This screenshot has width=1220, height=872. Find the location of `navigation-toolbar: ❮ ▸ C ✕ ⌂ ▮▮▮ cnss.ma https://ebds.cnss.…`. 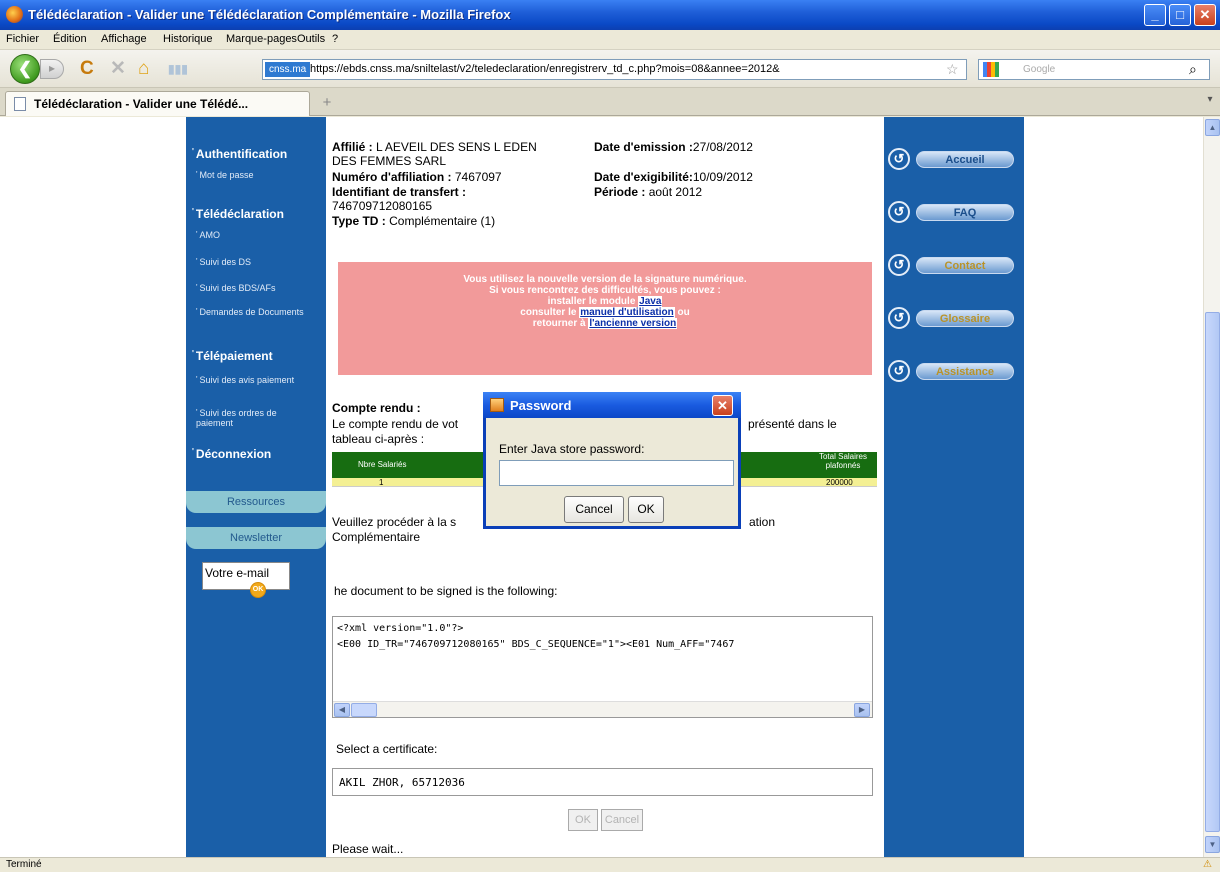

navigation-toolbar: ❮ ▸ C ✕ ⌂ ▮▮▮ cnss.ma https://ebds.cnss.… is located at coordinates (610, 69).